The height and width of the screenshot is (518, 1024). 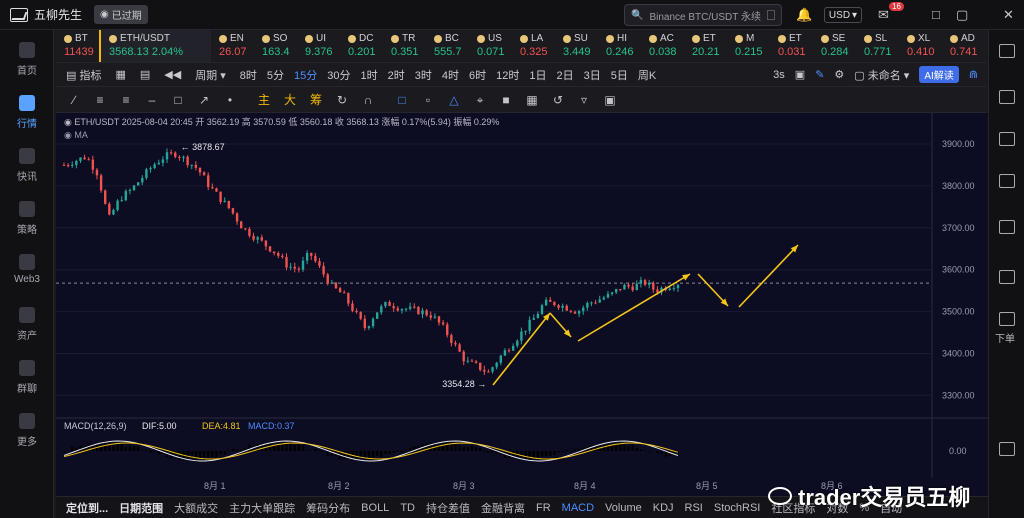 I want to click on sidebar-item-6: 群聊, so click(x=27, y=377).